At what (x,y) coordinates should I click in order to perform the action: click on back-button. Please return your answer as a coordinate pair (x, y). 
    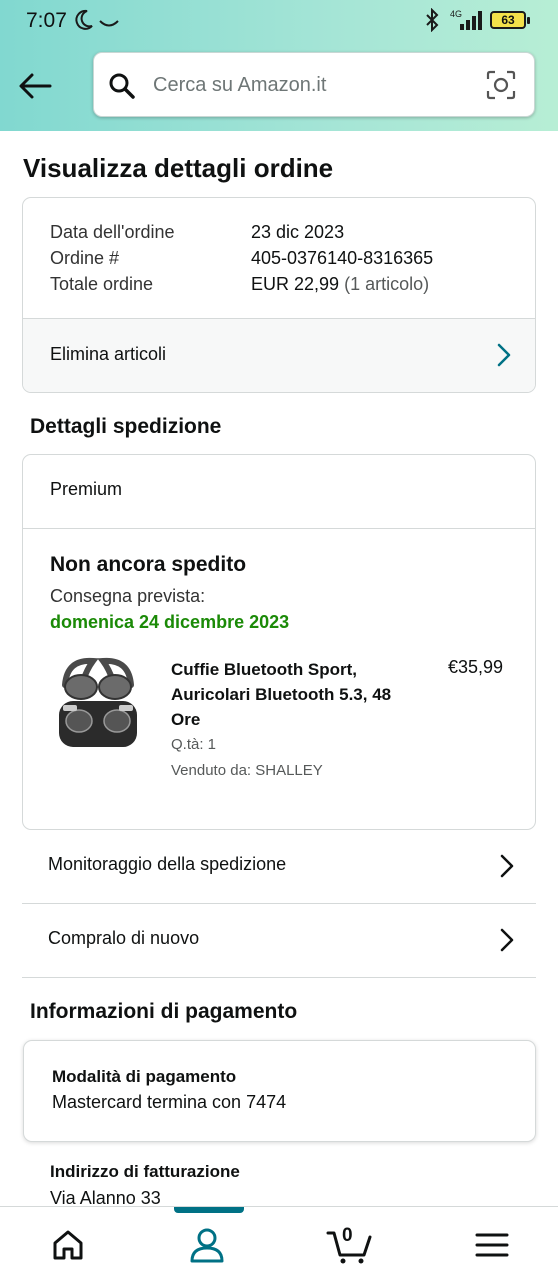
    Looking at the image, I should click on (36, 86).